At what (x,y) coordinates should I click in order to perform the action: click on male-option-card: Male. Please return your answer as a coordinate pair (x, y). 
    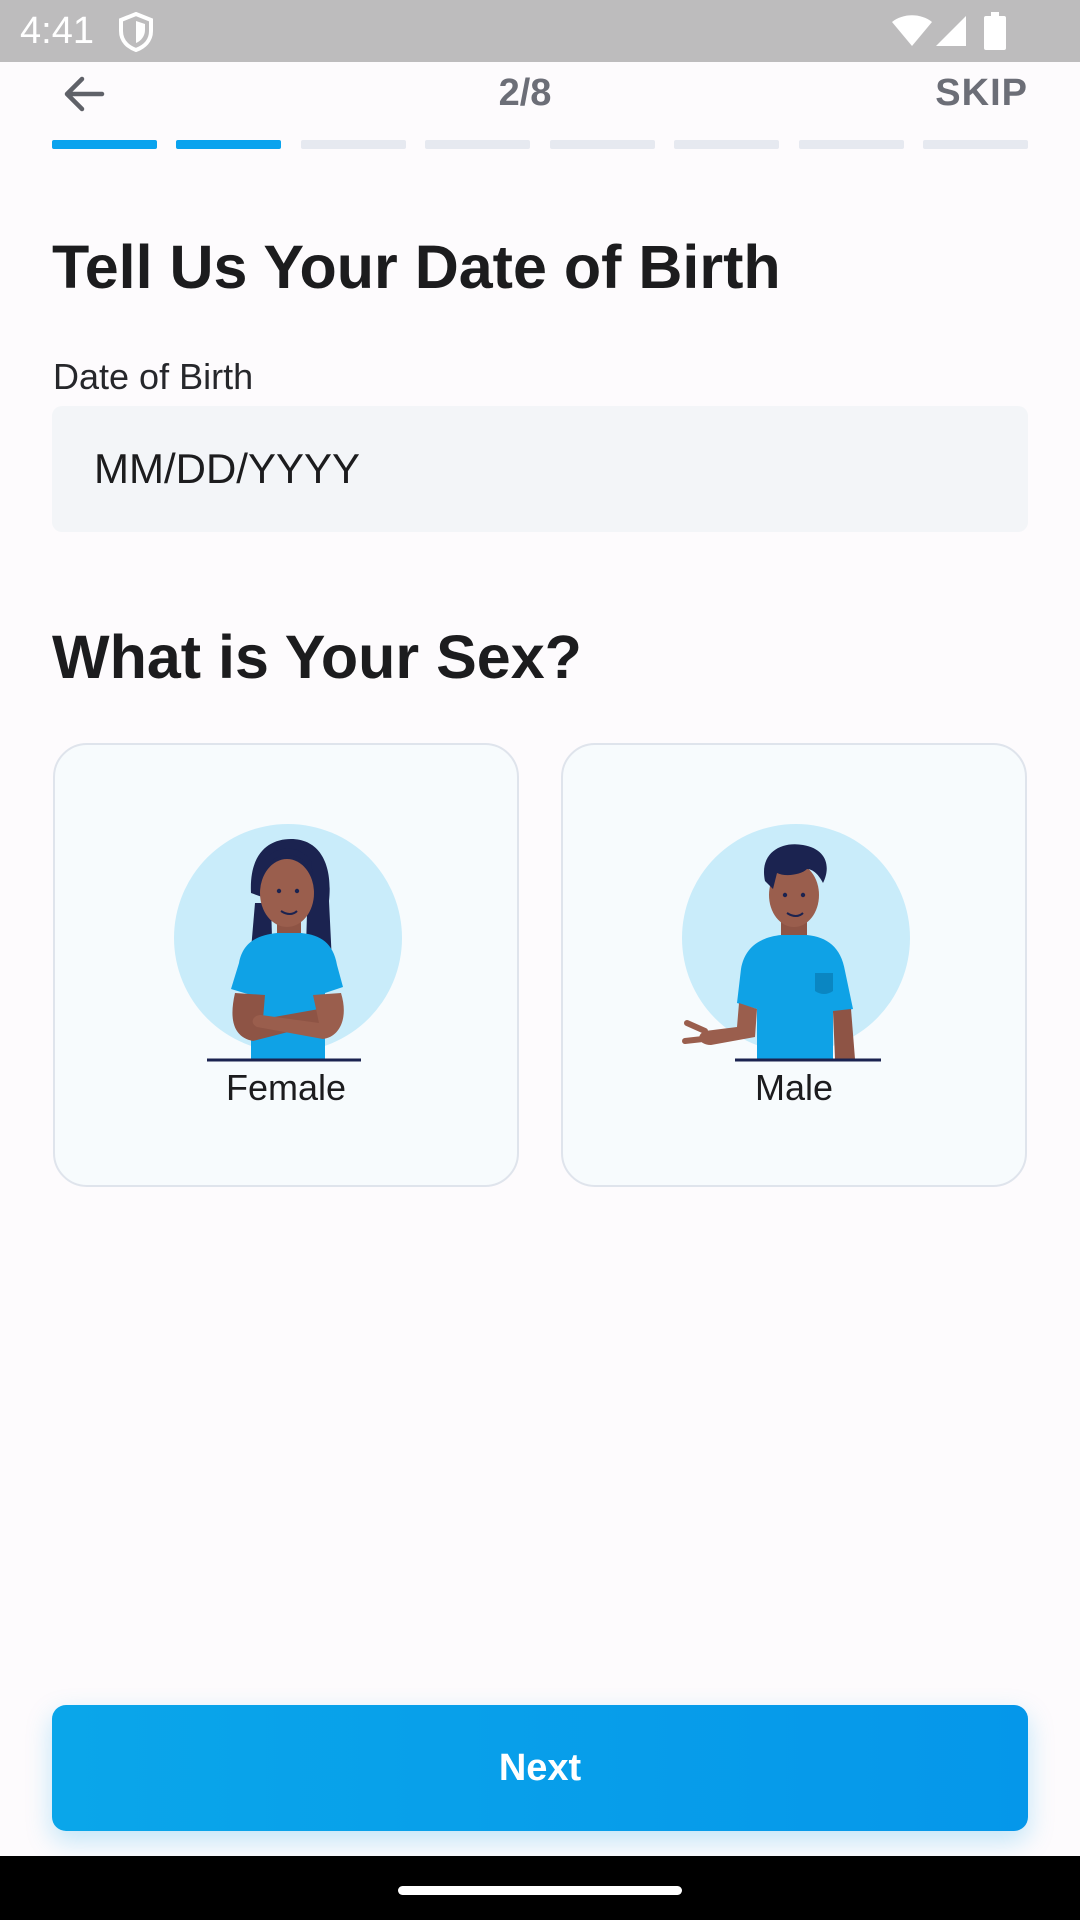
    Looking at the image, I should click on (794, 965).